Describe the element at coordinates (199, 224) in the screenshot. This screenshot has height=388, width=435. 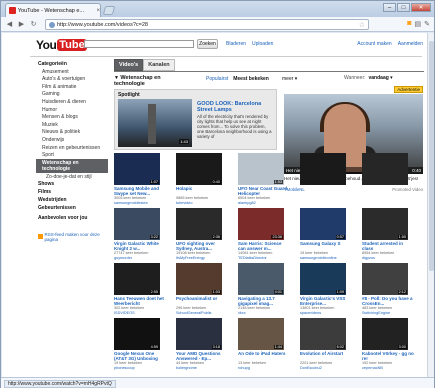
I see `video-thumbnail: 2:36` at that location.